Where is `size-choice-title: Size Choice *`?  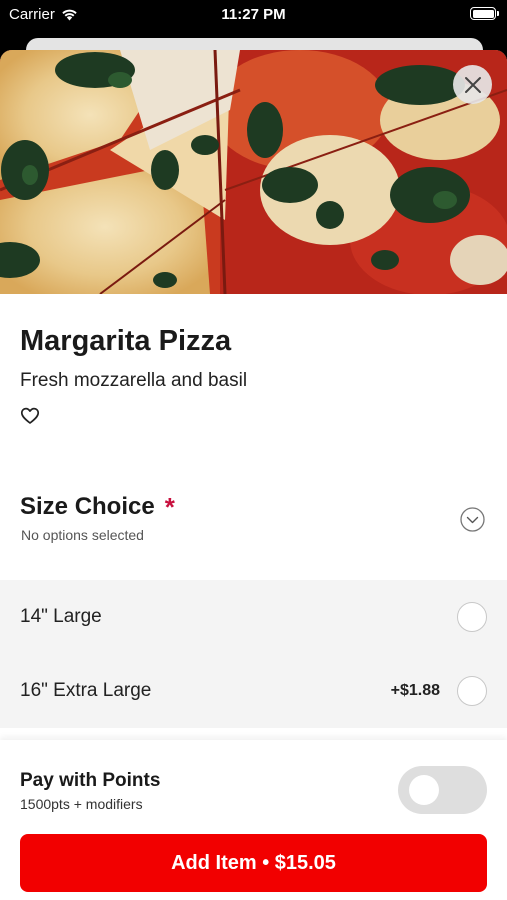 size-choice-title: Size Choice * is located at coordinates (97, 506).